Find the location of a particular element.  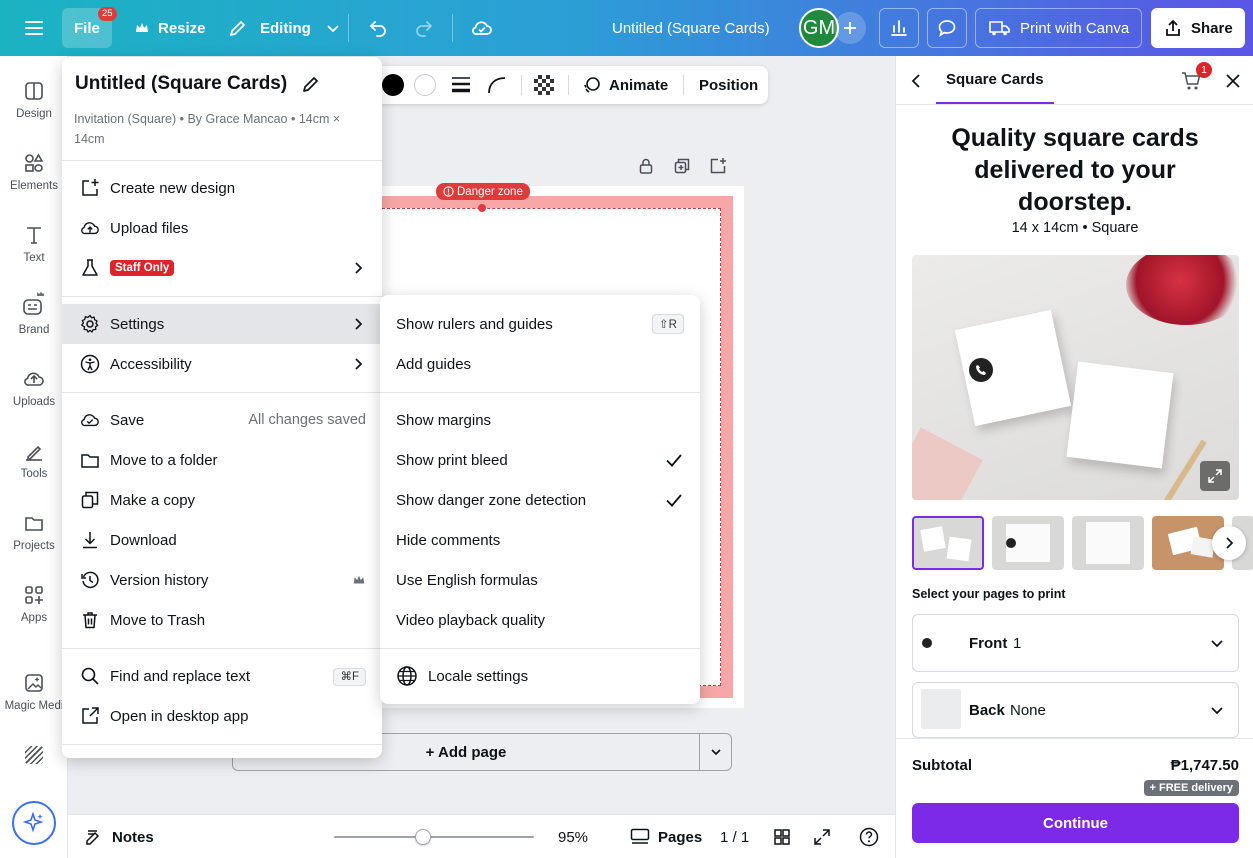

redo-button is located at coordinates (424, 28).